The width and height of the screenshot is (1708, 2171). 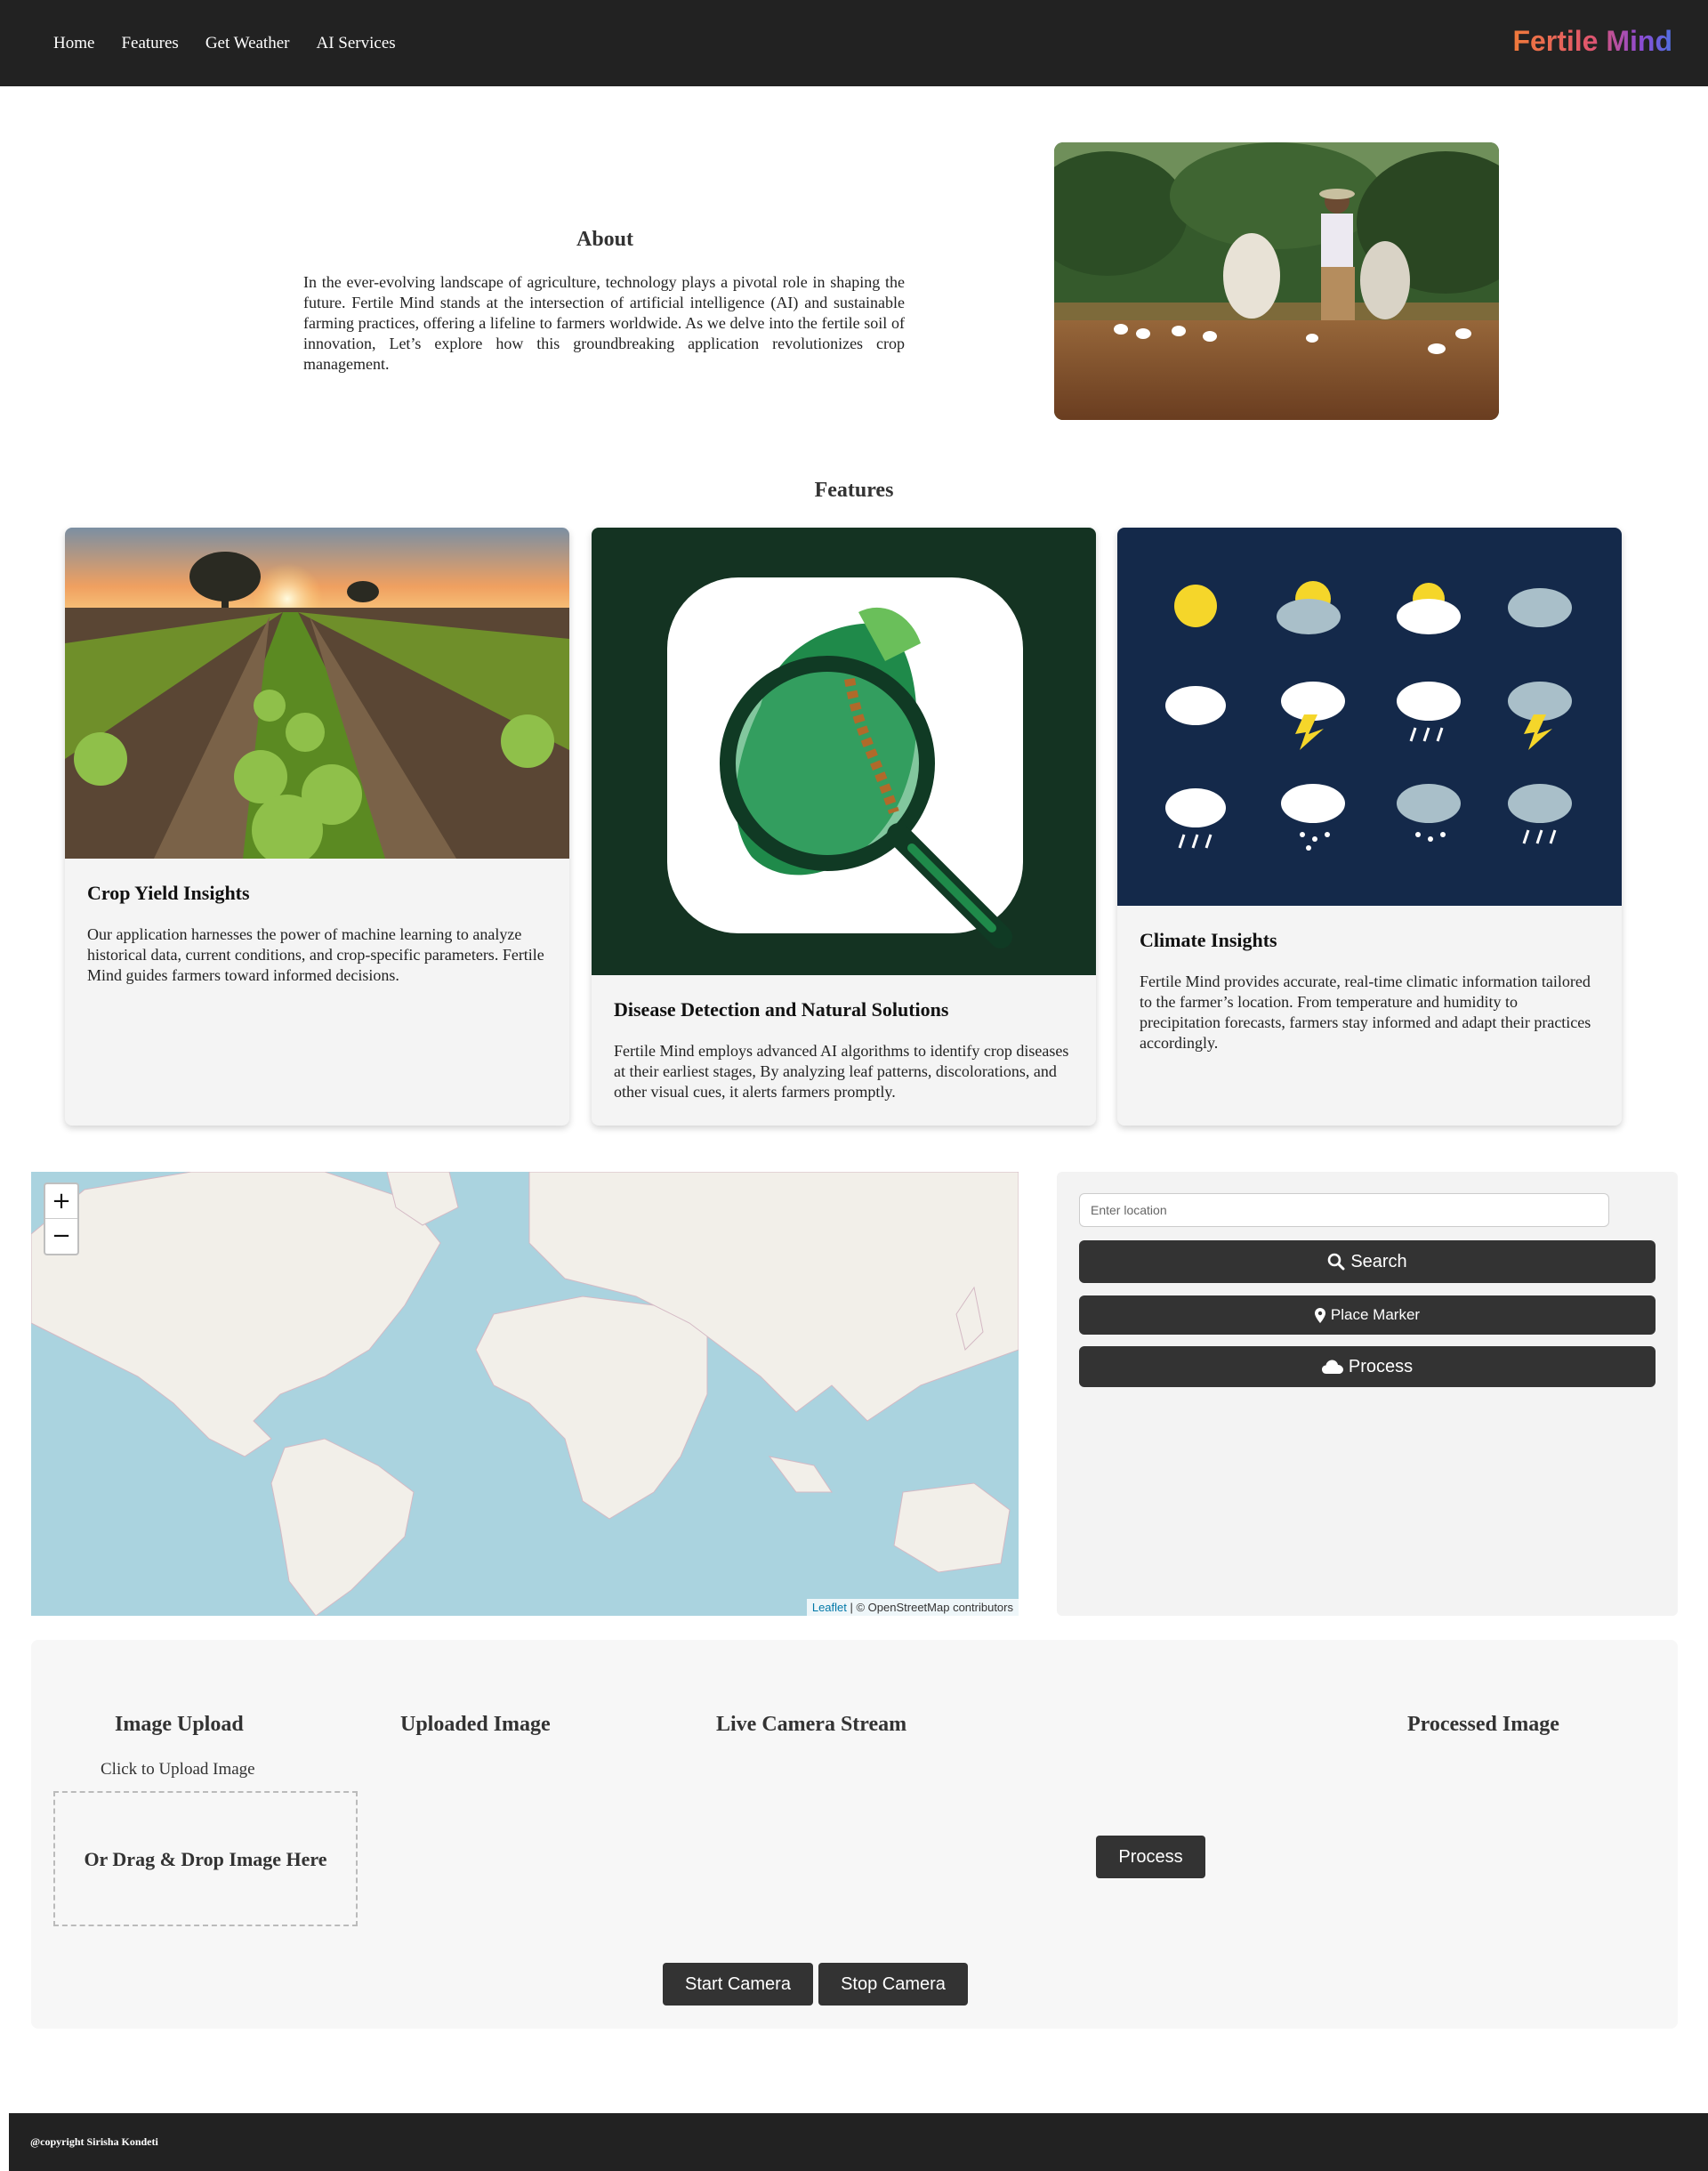 What do you see at coordinates (205, 1858) in the screenshot?
I see `drop-zone: Or Drag & Drop Image Here` at bounding box center [205, 1858].